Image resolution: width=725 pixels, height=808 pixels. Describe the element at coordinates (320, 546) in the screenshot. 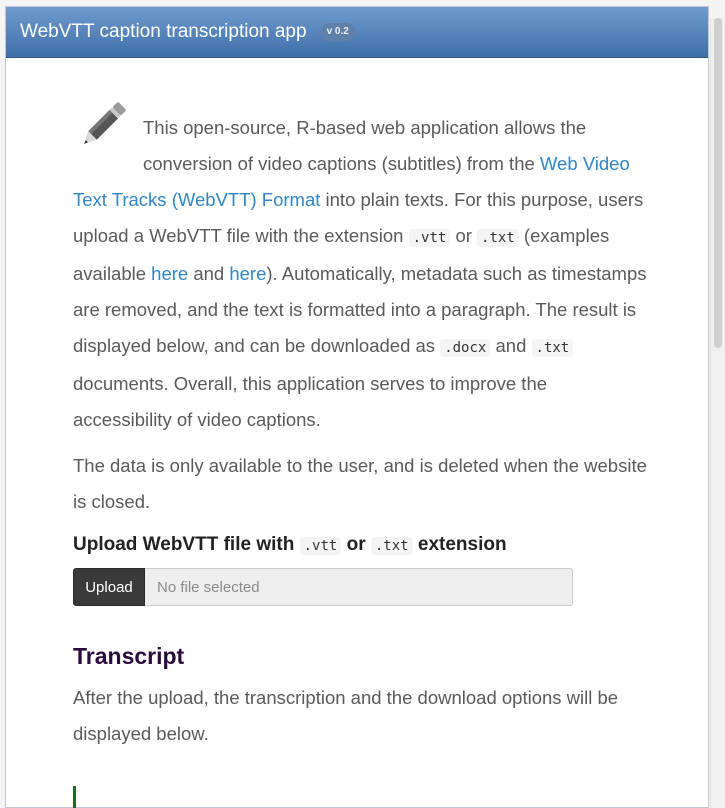

I see `code-vtt-label: .vtt` at that location.